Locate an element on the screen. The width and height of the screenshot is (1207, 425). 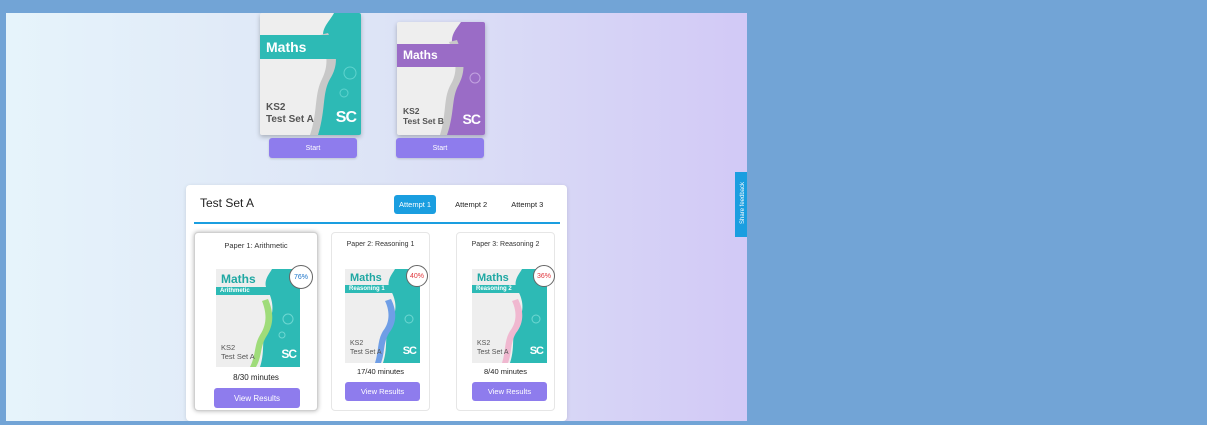
share-feedback-label: Share feedback is located at coordinates (743, 203).